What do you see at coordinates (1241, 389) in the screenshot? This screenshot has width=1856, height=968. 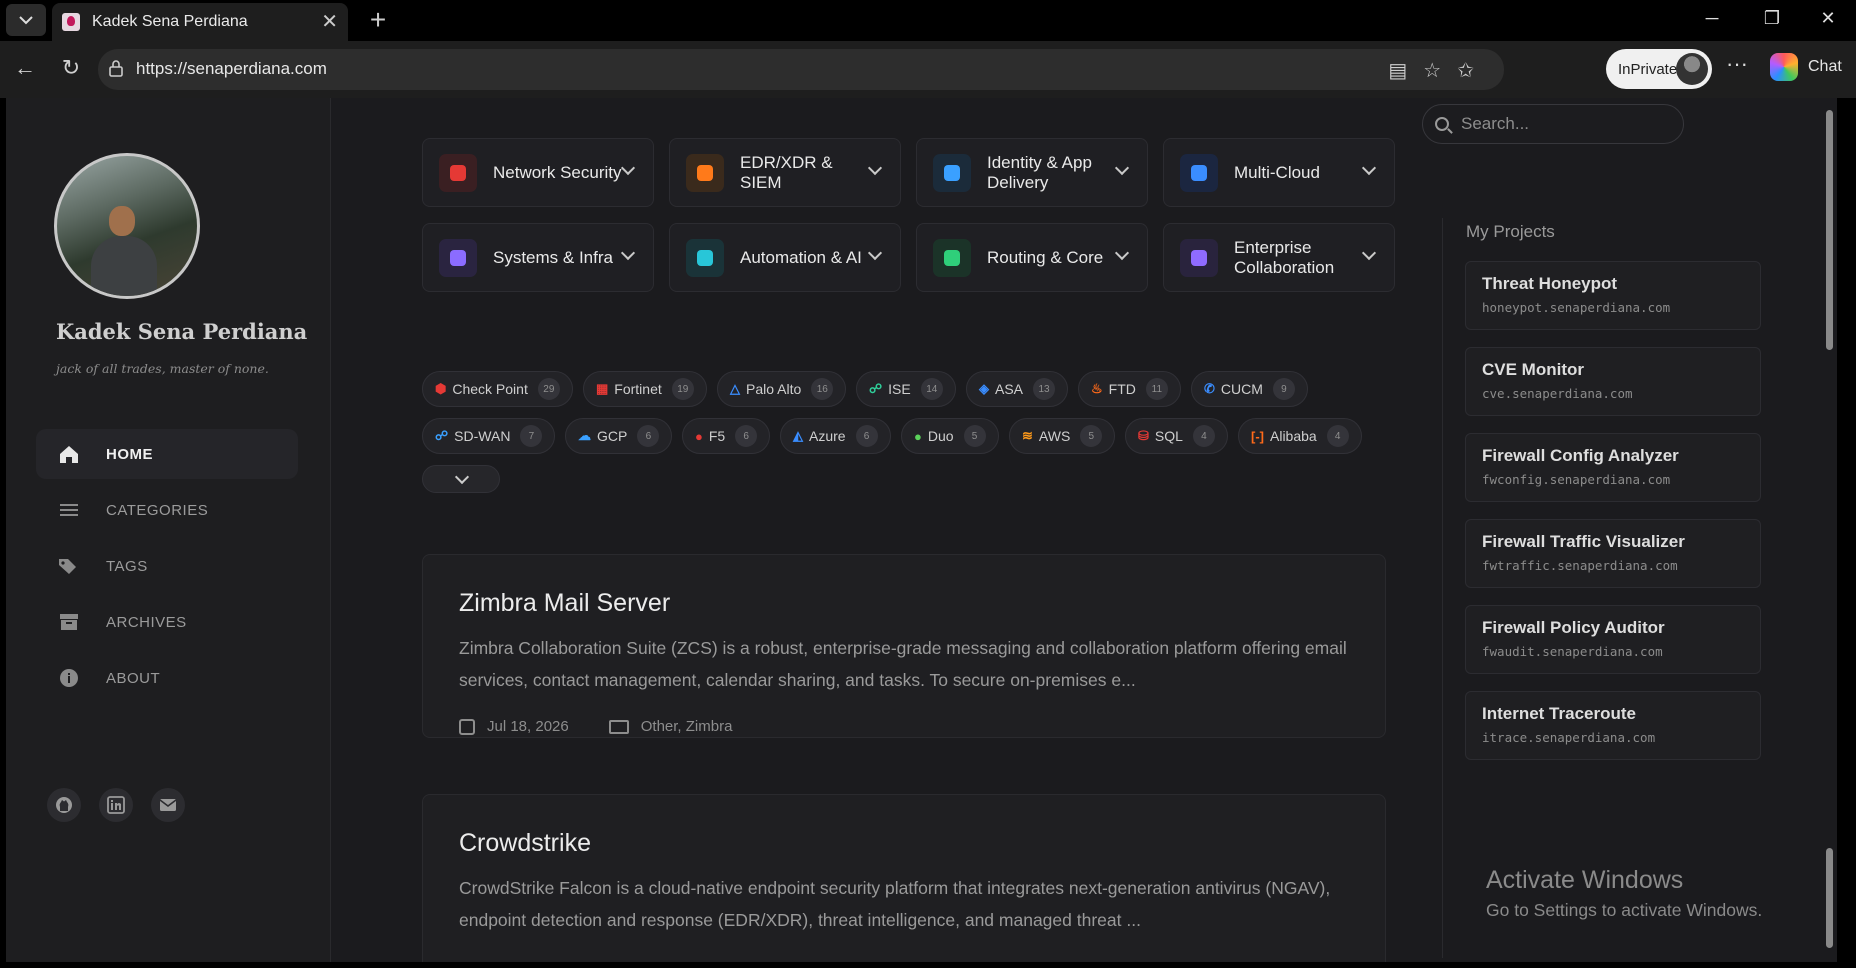 I see `tag-label: CUCM` at bounding box center [1241, 389].